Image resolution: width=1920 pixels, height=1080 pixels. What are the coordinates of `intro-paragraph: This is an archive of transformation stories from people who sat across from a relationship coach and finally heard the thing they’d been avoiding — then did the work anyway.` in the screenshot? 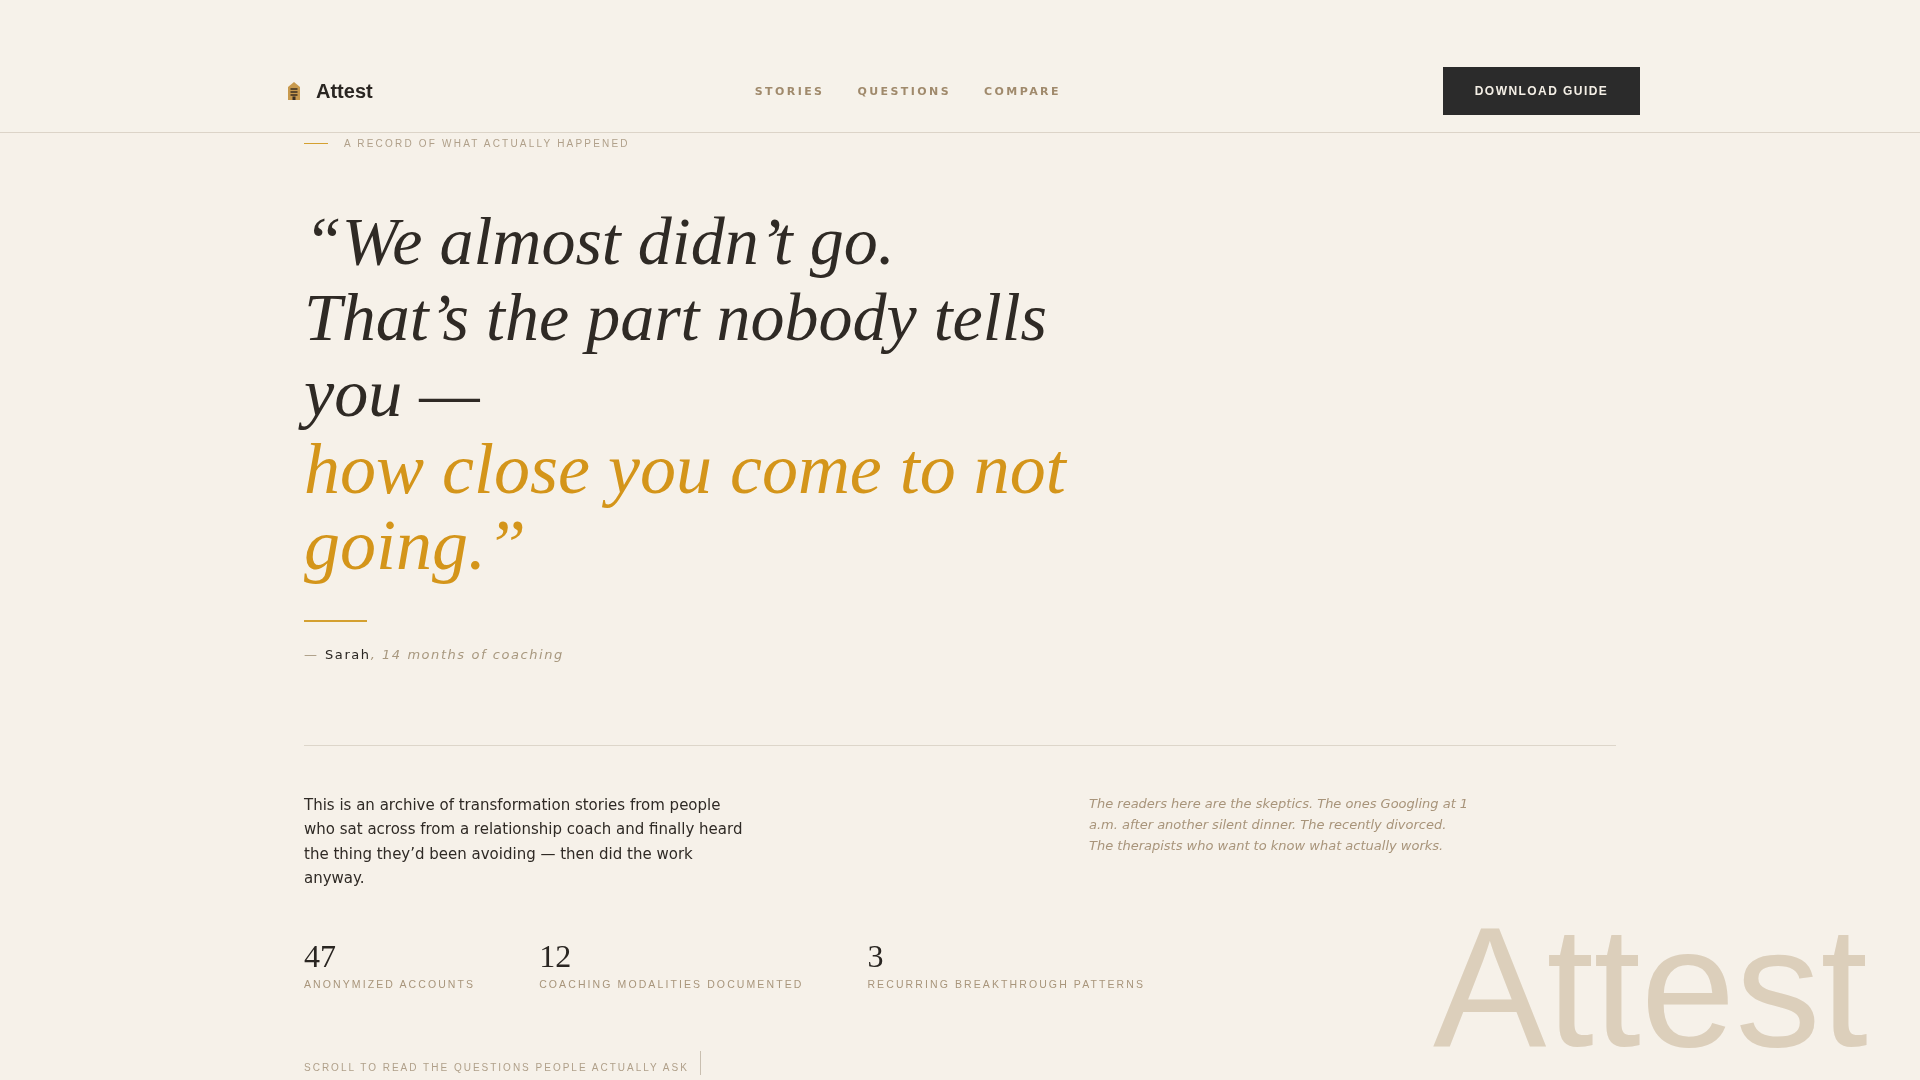 It's located at (524, 841).